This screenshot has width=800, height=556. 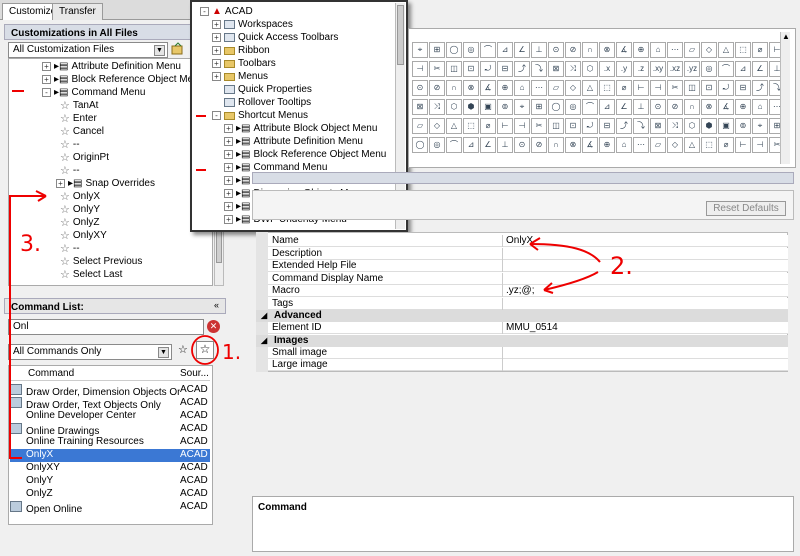 I want to click on property-row: Macro .yz;@;, so click(x=528, y=291).